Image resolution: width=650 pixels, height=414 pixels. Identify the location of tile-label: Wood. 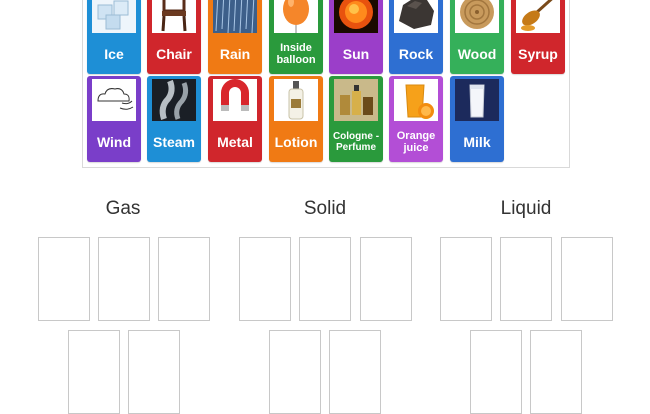
(477, 54).